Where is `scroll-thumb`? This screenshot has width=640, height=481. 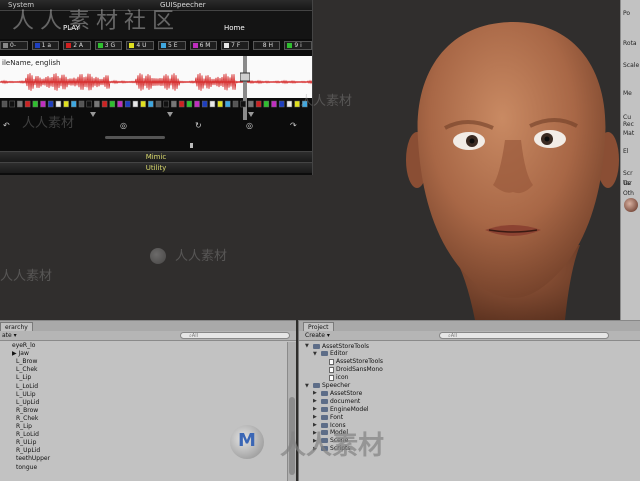
scroll-thumb is located at coordinates (292, 436).